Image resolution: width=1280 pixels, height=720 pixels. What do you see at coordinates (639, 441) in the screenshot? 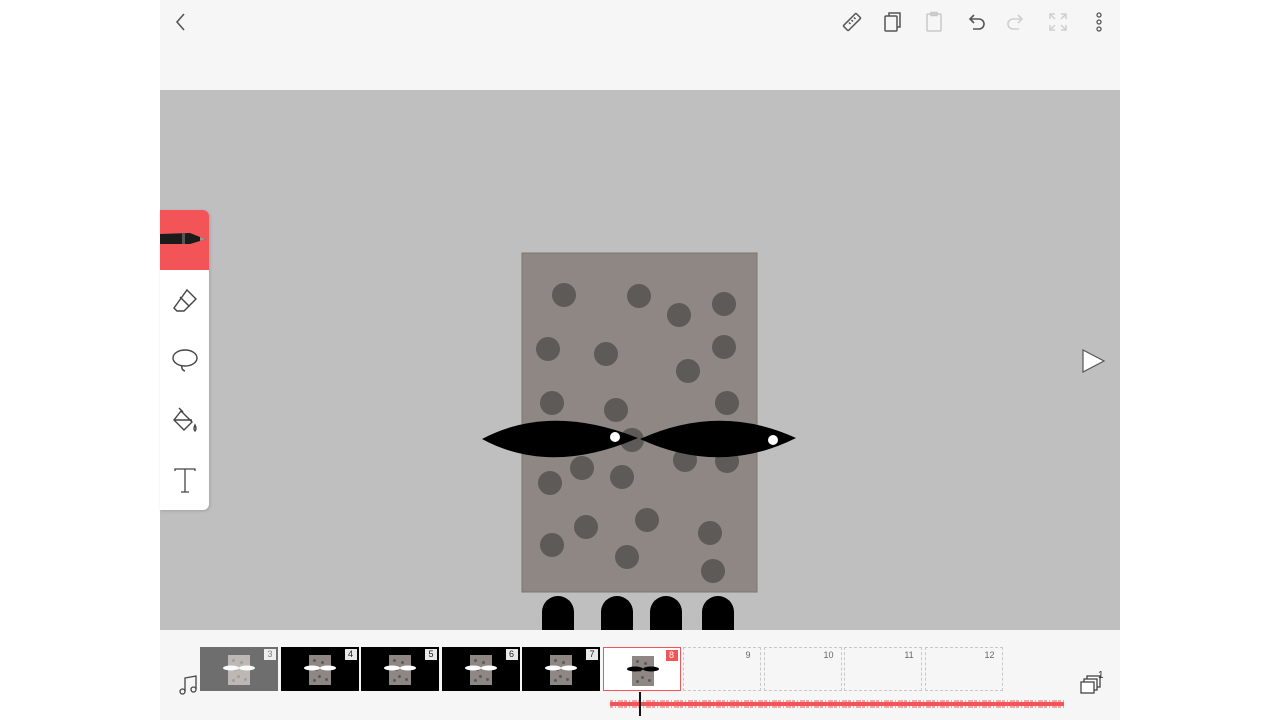
I see `canvas-artwork` at bounding box center [639, 441].